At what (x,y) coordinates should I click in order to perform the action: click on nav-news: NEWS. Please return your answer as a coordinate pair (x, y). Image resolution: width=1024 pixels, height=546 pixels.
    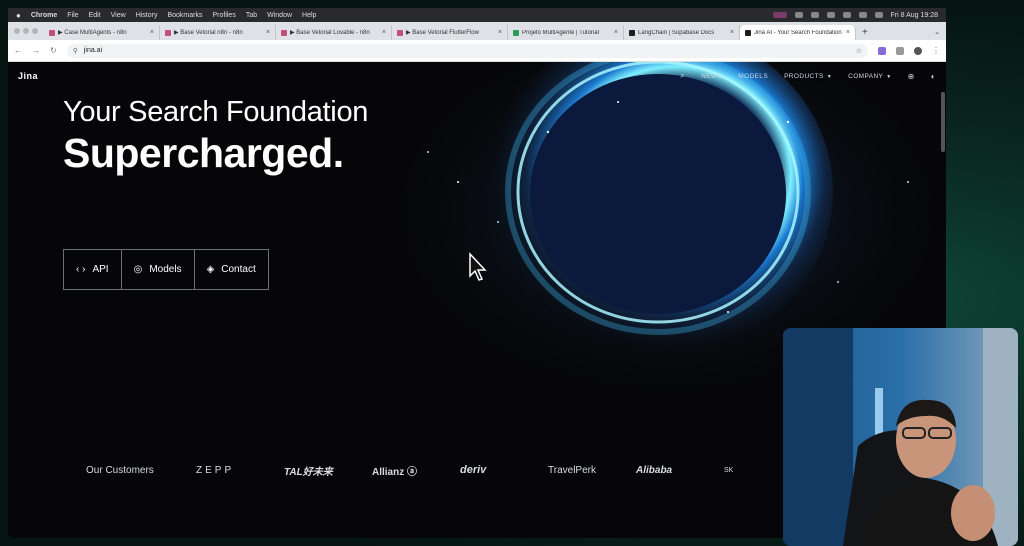
    Looking at the image, I should click on (711, 76).